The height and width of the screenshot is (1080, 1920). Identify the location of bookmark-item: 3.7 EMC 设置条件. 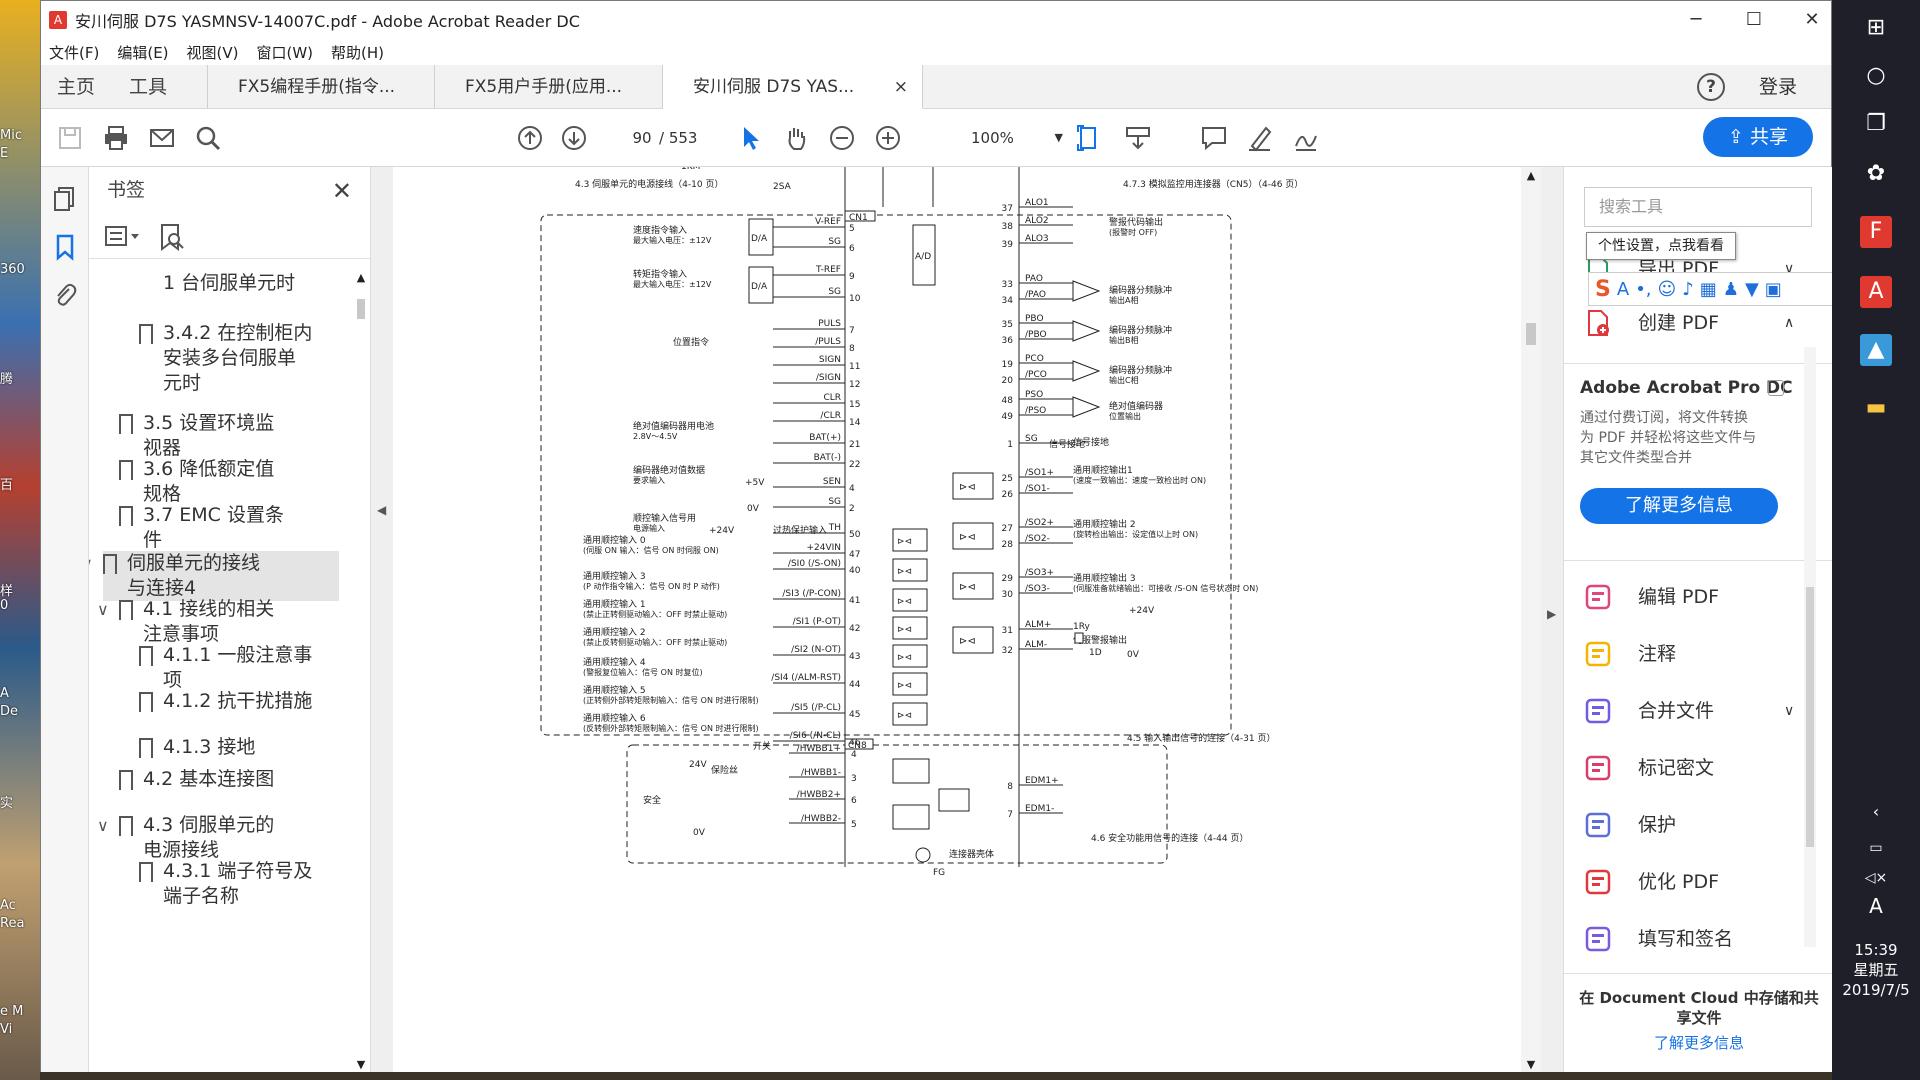
(229, 528).